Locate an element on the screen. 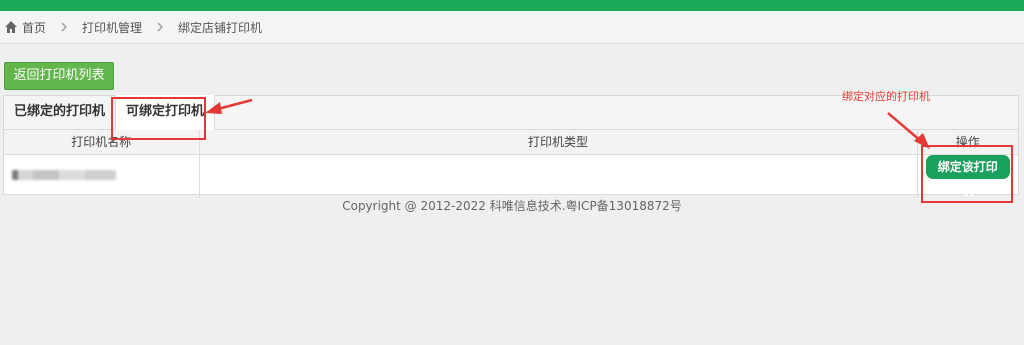  top-bar is located at coordinates (512, 5).